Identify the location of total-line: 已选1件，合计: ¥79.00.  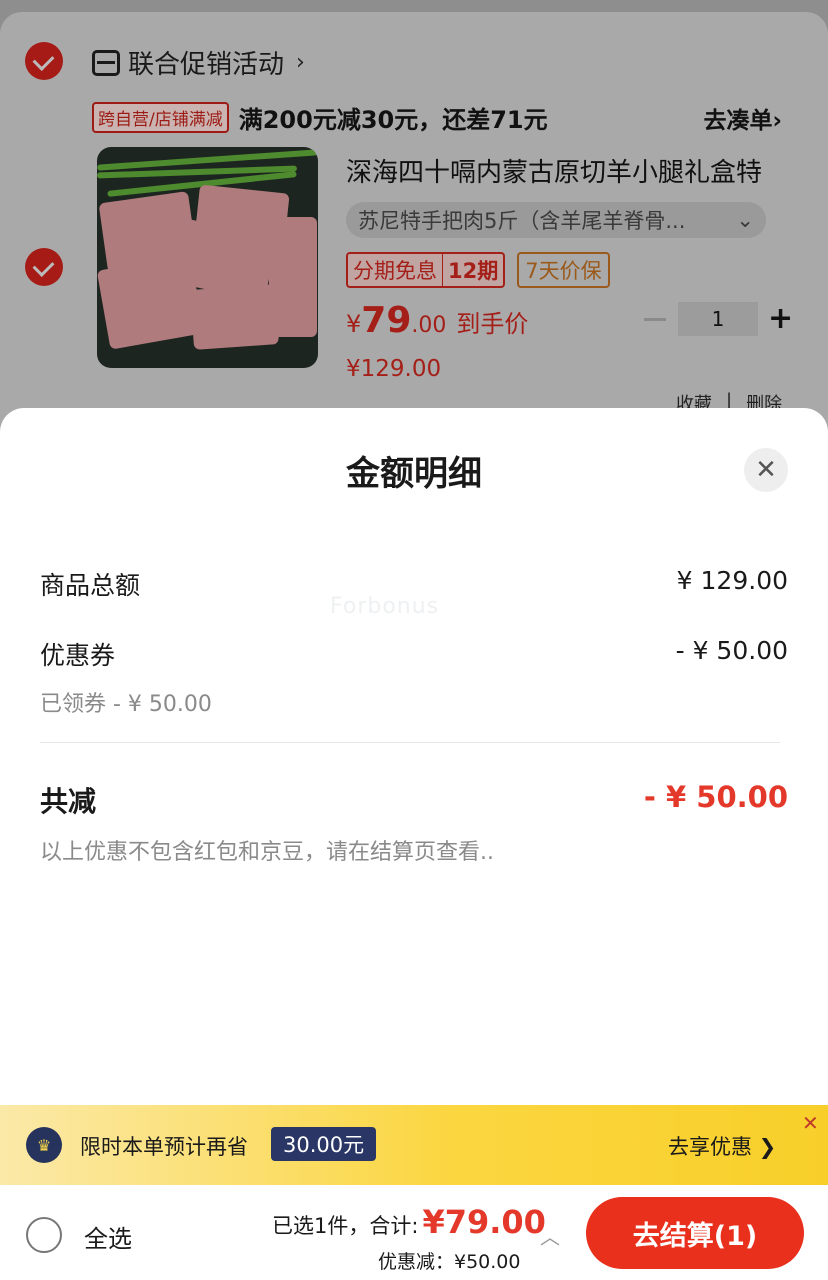
(409, 1222).